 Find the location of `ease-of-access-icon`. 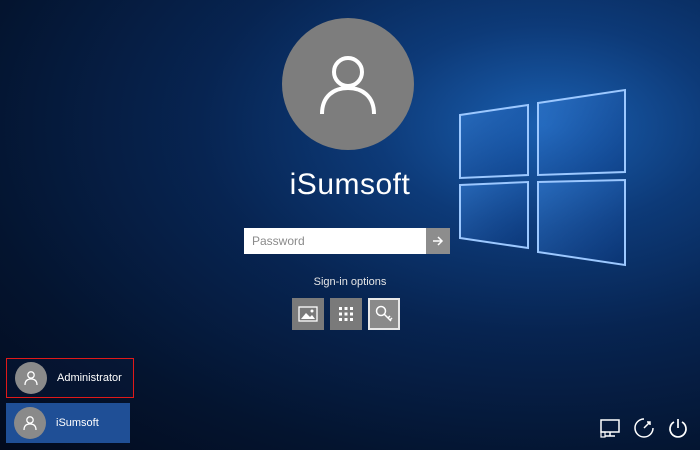

ease-of-access-icon is located at coordinates (644, 428).